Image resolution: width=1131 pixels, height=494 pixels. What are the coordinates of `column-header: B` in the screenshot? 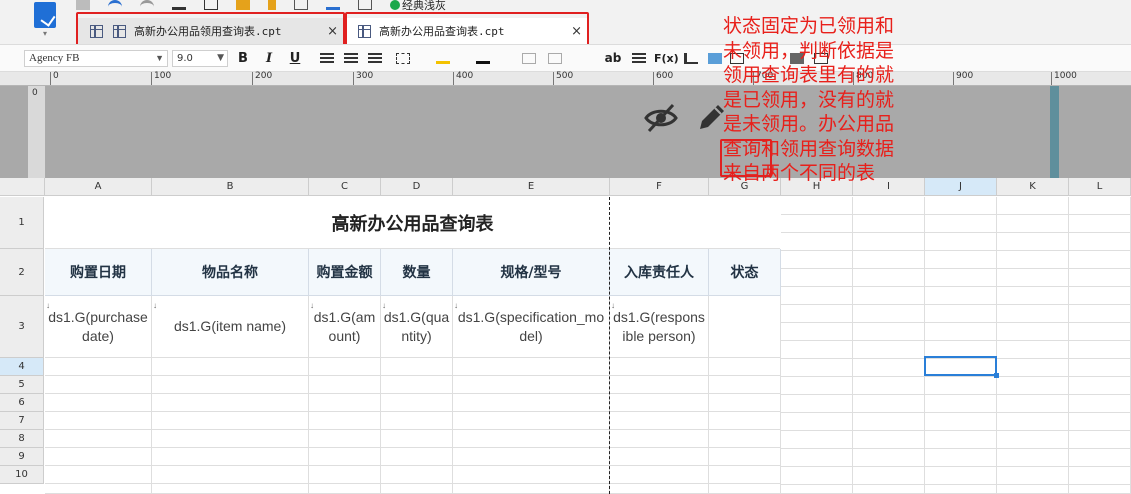 It's located at (230, 187).